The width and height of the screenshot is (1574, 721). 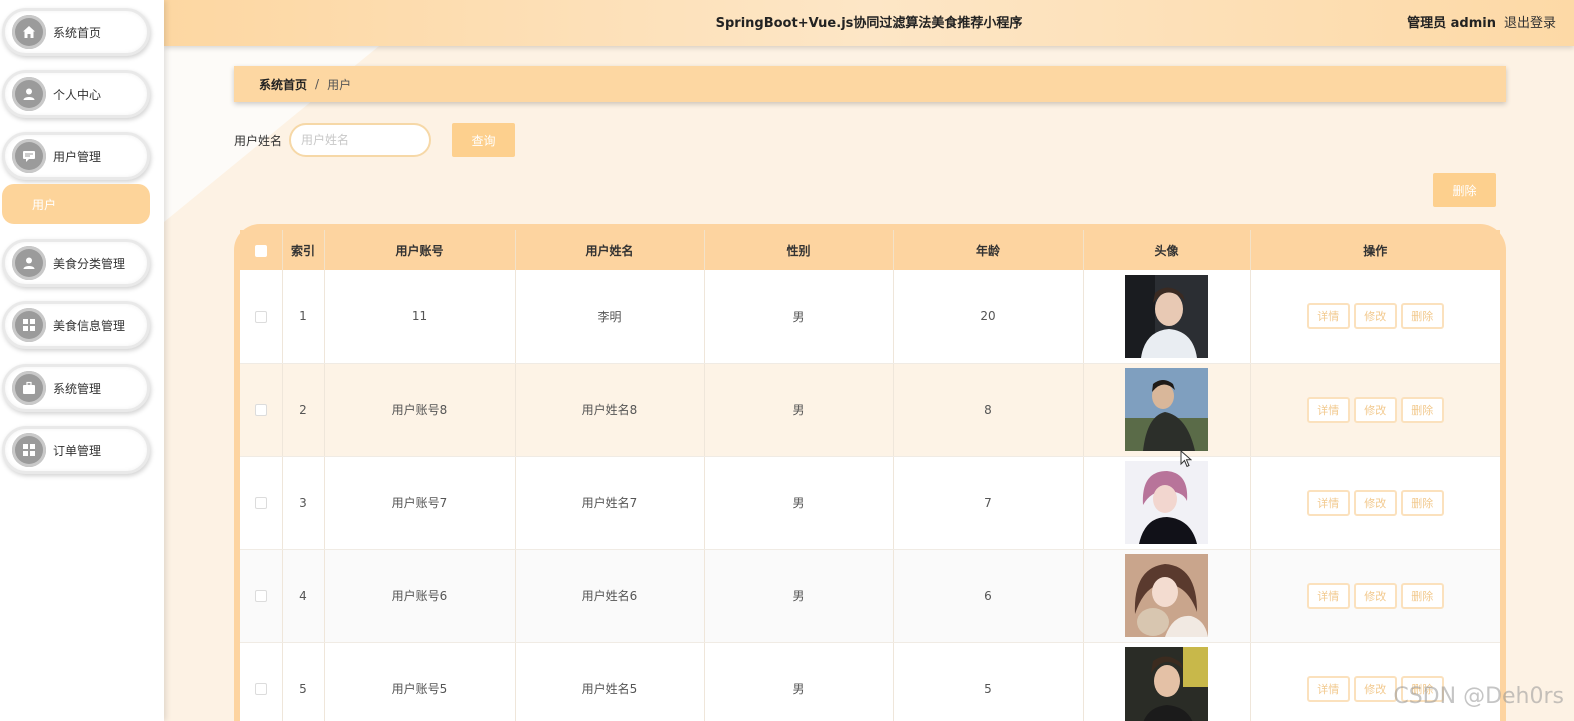 What do you see at coordinates (988, 503) in the screenshot?
I see `cell-age: 7` at bounding box center [988, 503].